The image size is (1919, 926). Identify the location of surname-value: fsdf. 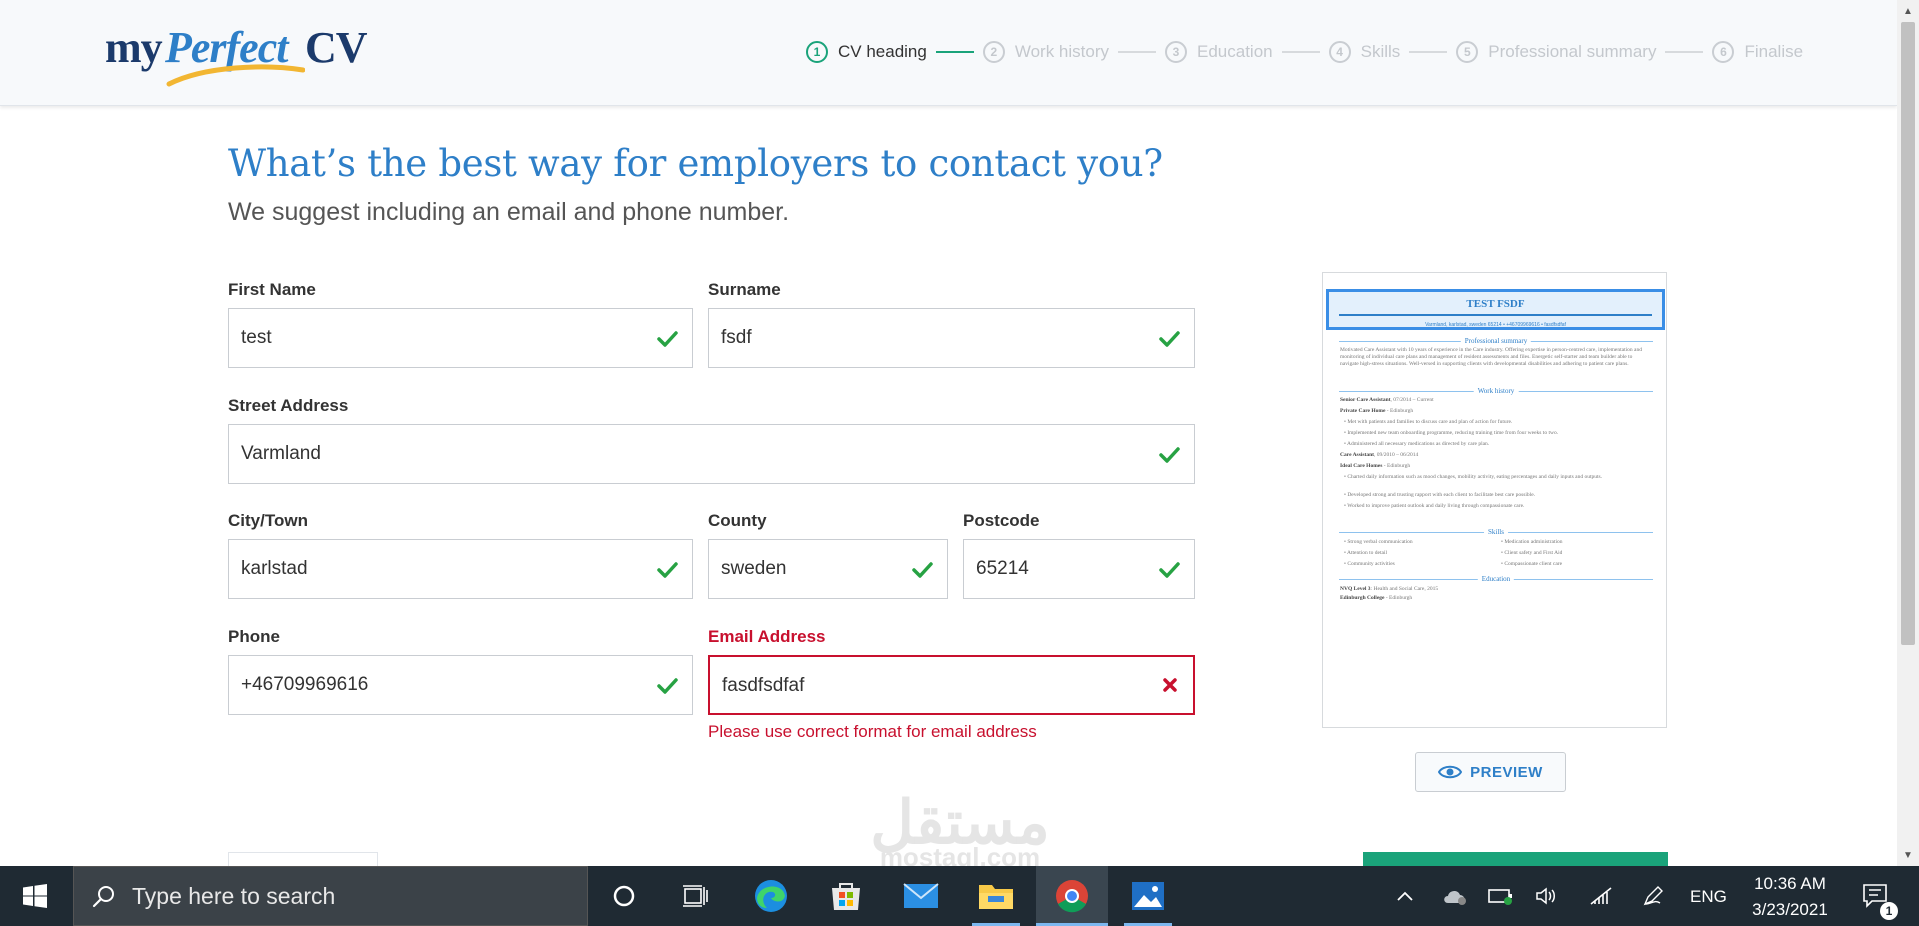
(736, 337).